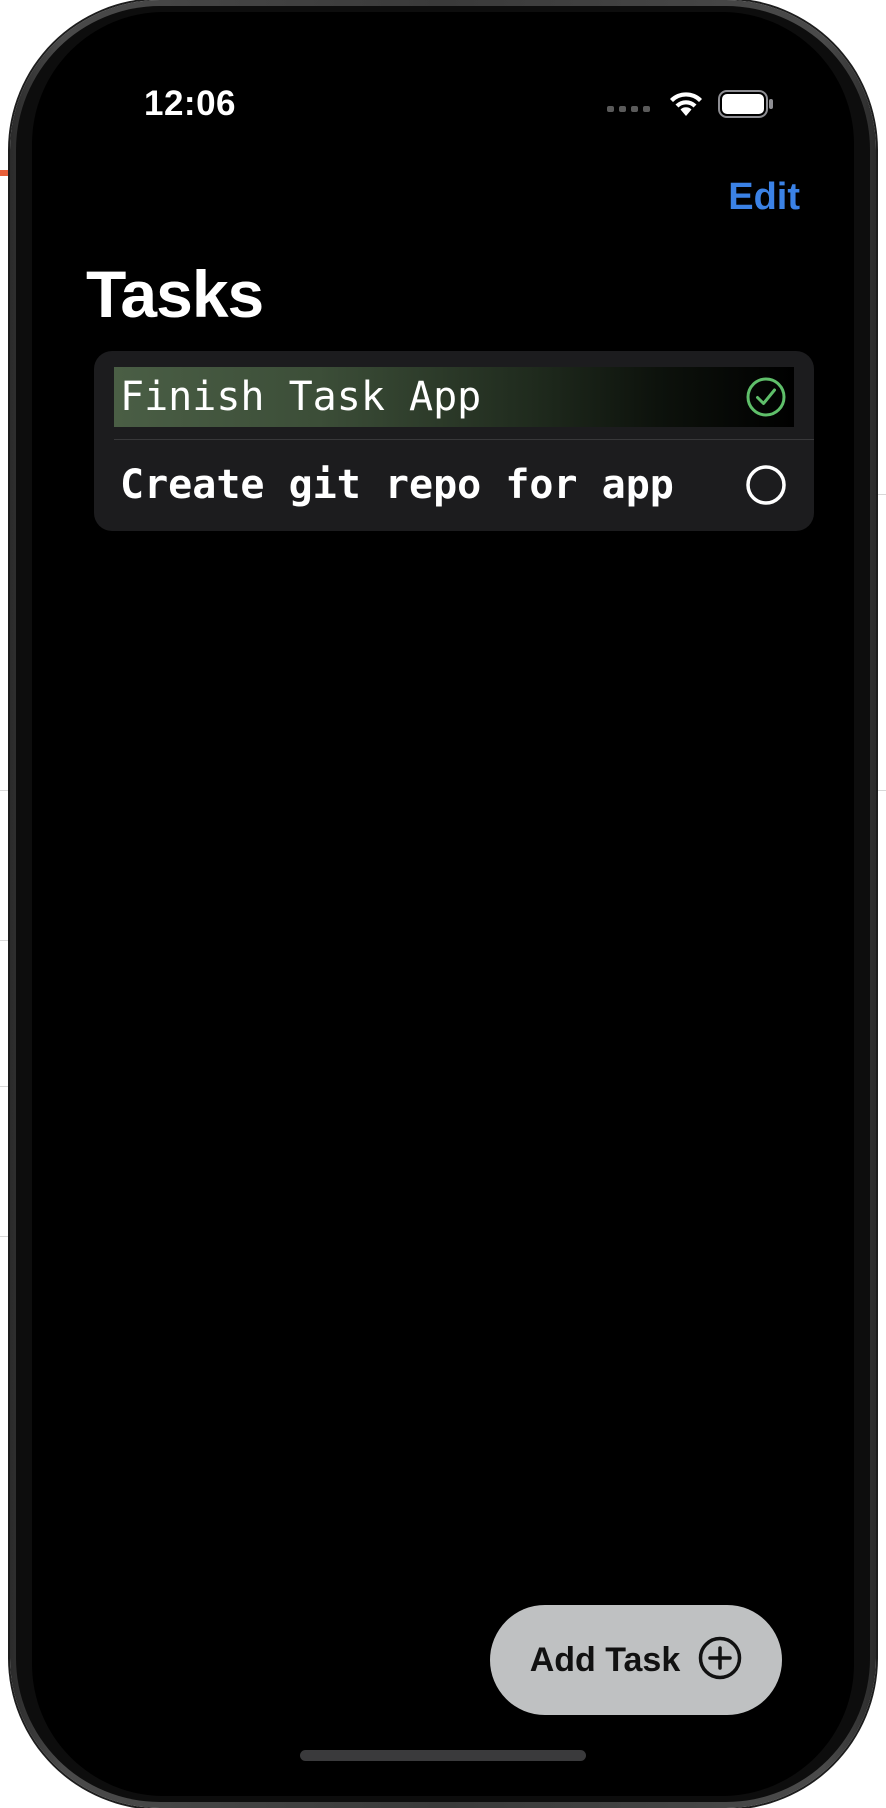 Image resolution: width=886 pixels, height=1808 pixels. Describe the element at coordinates (443, 1755) in the screenshot. I see `home-indicator` at that location.